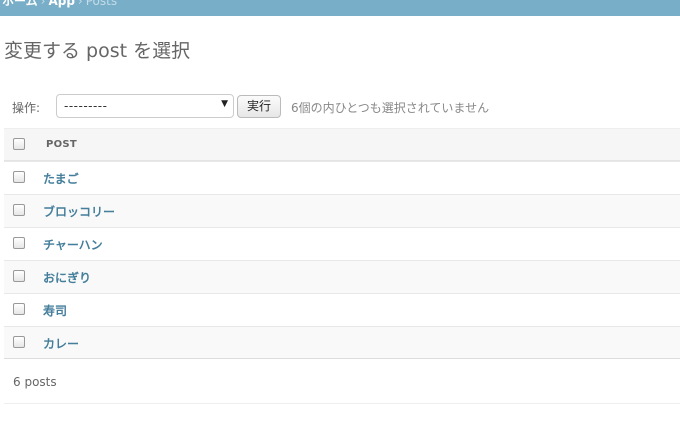 The image size is (680, 421). I want to click on run-action-button: 実行, so click(259, 106).